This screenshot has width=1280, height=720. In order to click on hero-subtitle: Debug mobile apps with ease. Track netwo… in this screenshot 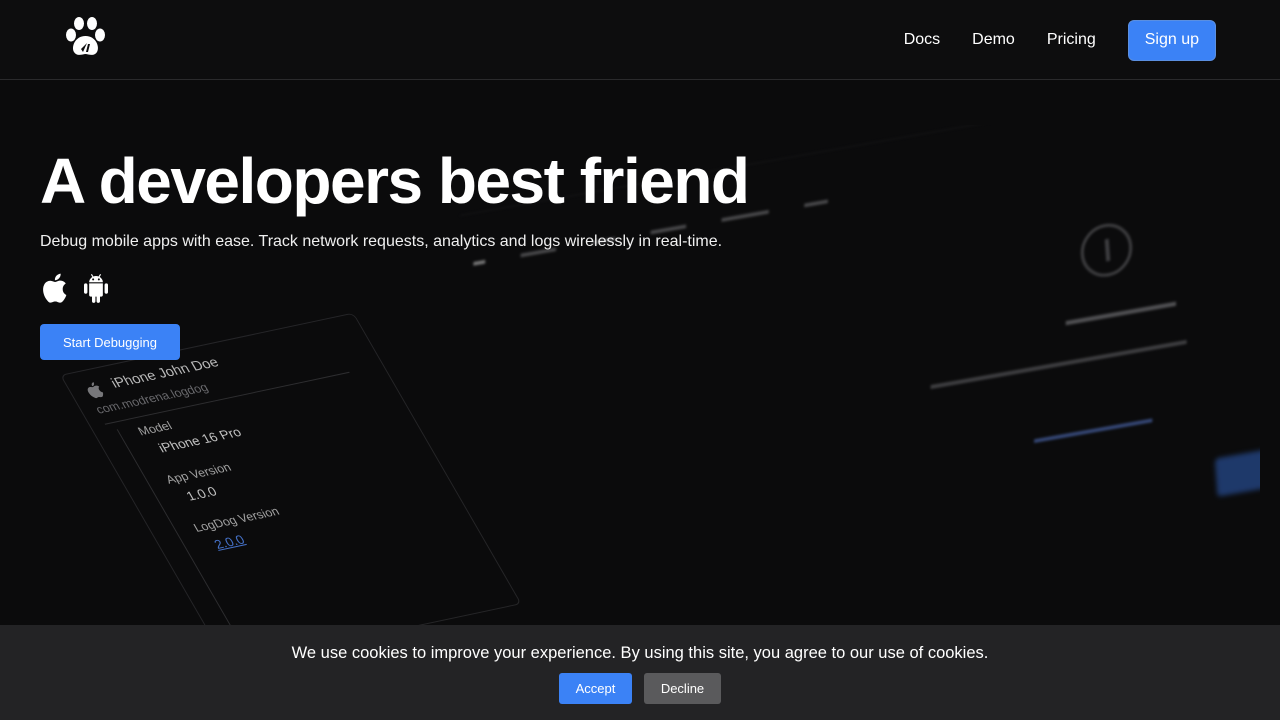, I will do `click(381, 241)`.